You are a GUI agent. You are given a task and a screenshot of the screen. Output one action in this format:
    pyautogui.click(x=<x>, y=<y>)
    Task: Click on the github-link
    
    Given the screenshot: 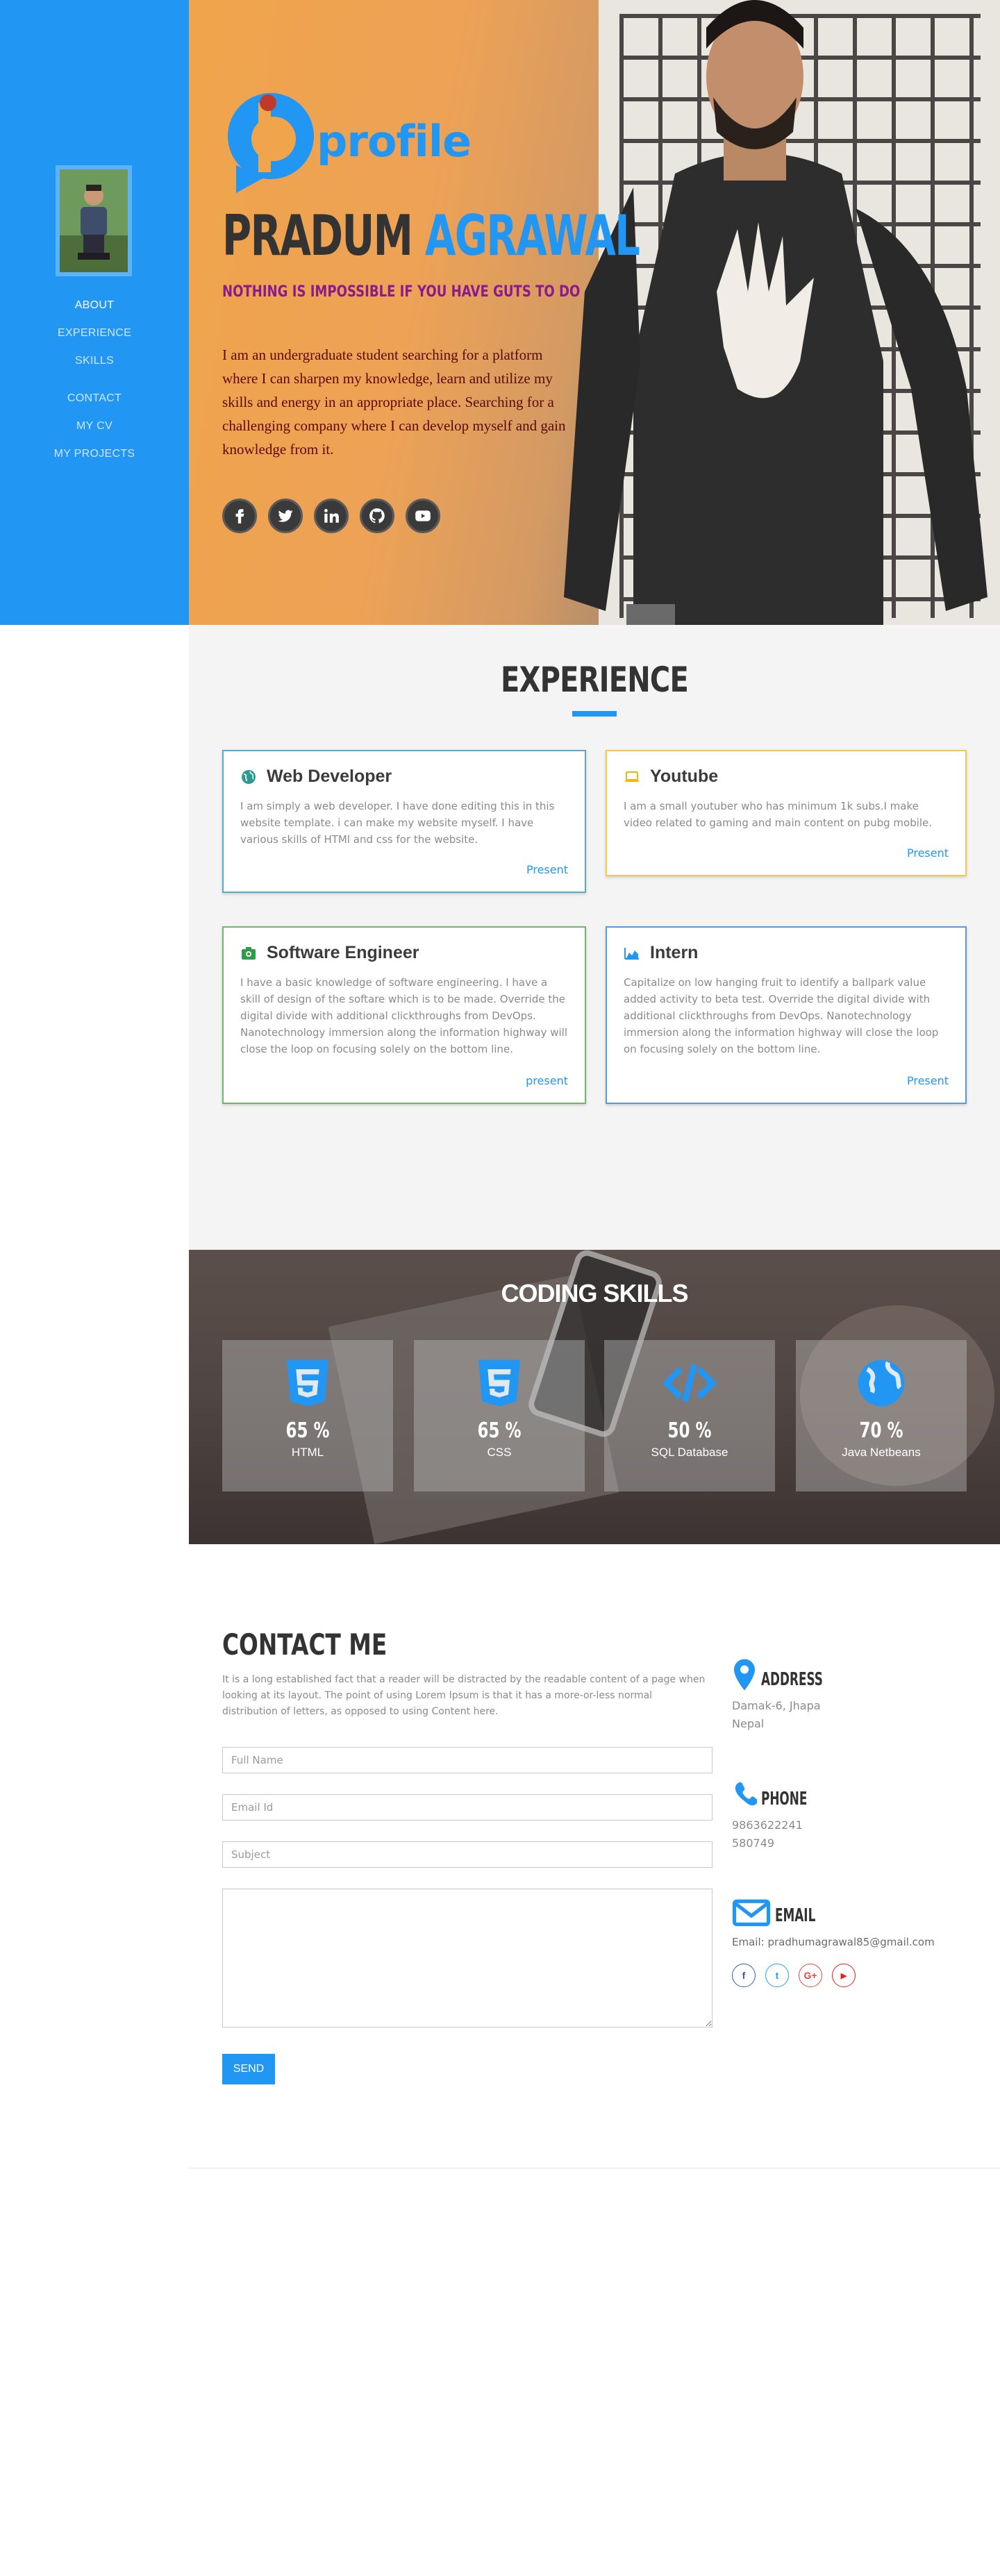 What is the action you would take?
    pyautogui.click(x=377, y=516)
    